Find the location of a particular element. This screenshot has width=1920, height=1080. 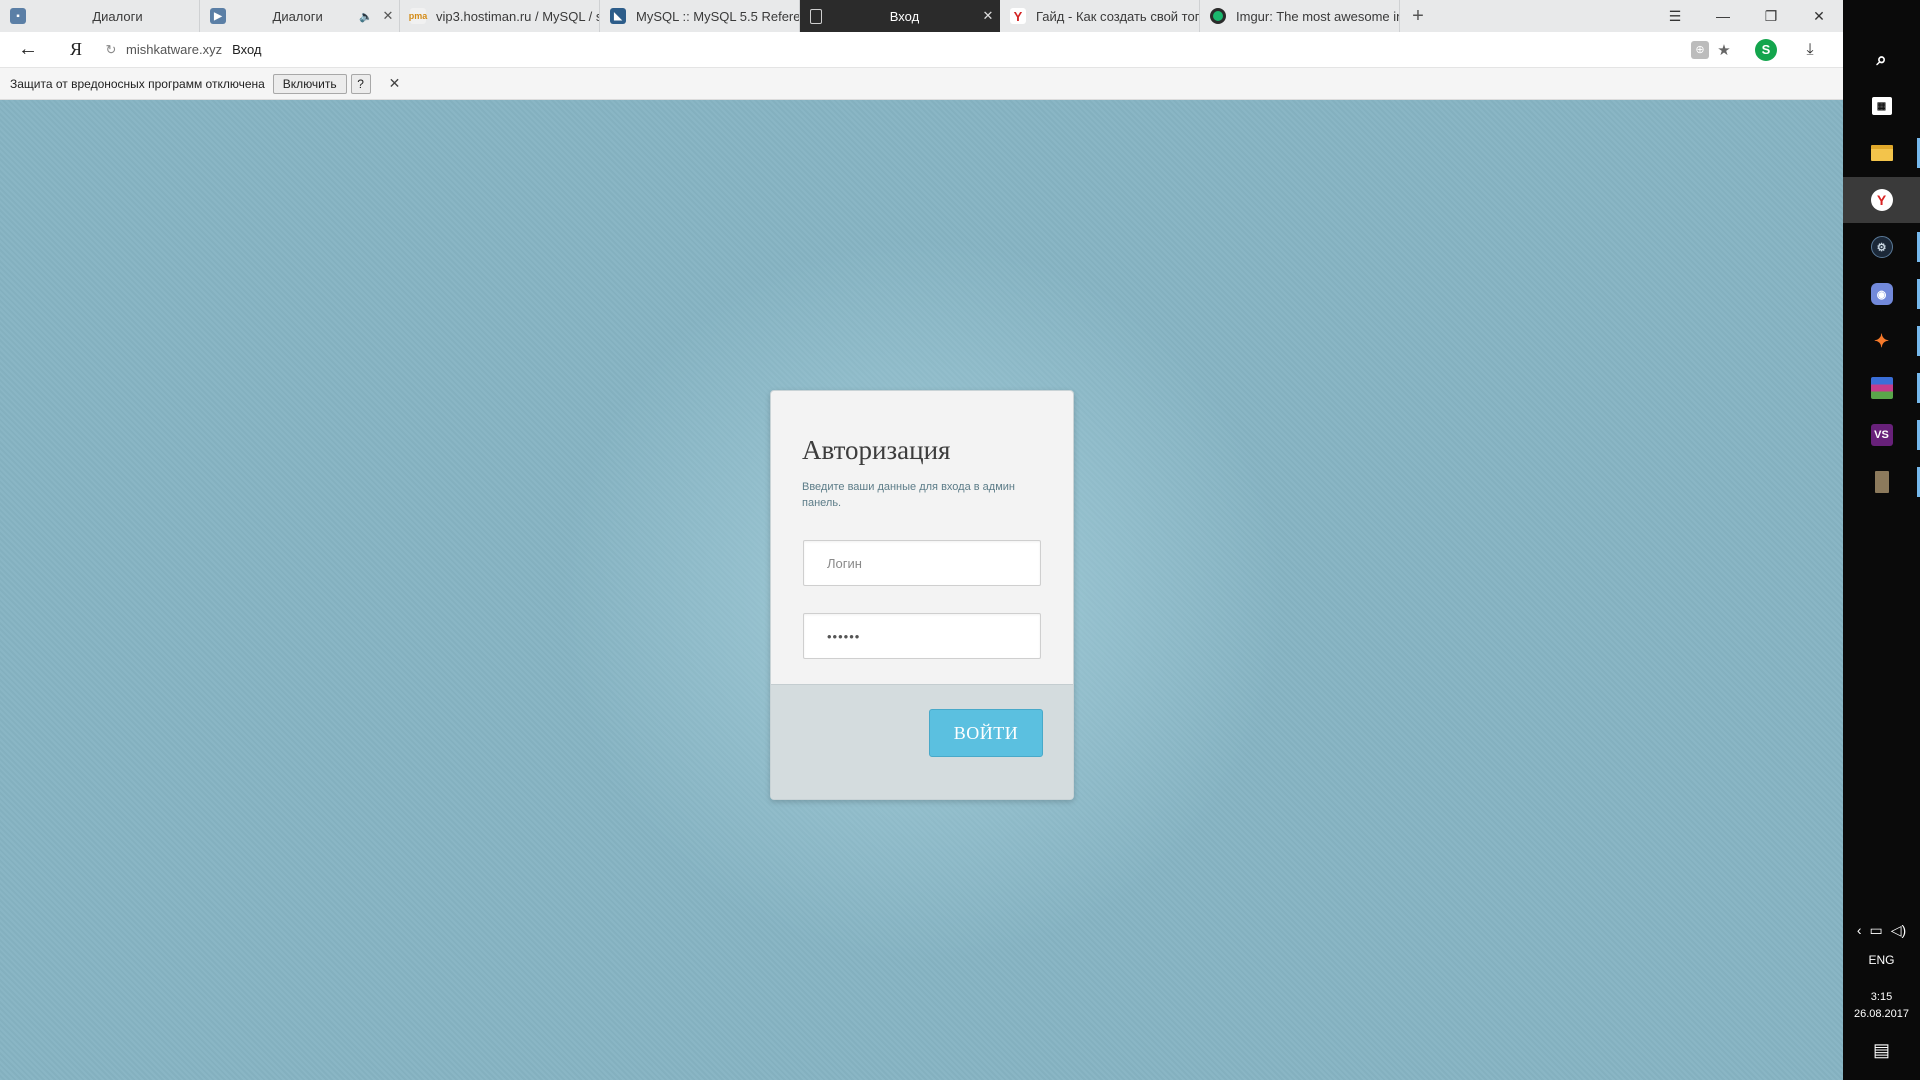

language-indicator: ENG is located at coordinates (1881, 960).